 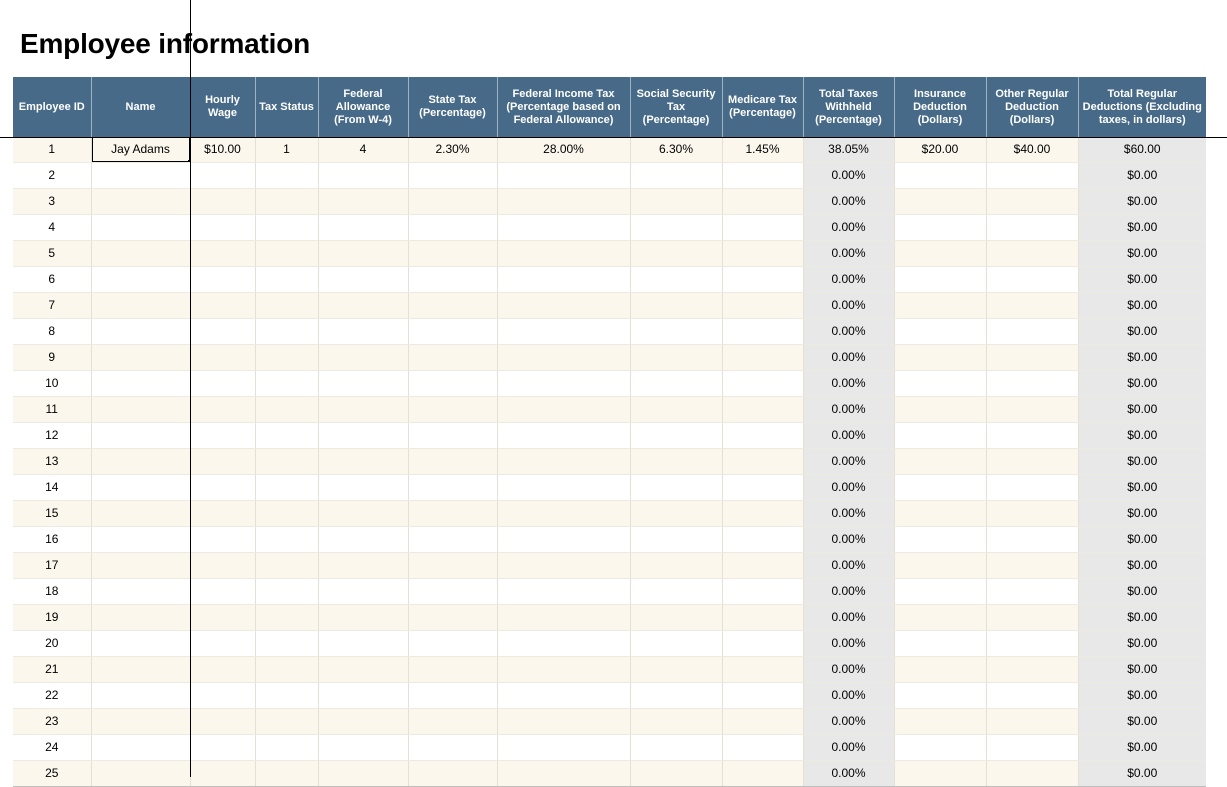 I want to click on cell-state_tax: 2.30%, so click(x=453, y=150).